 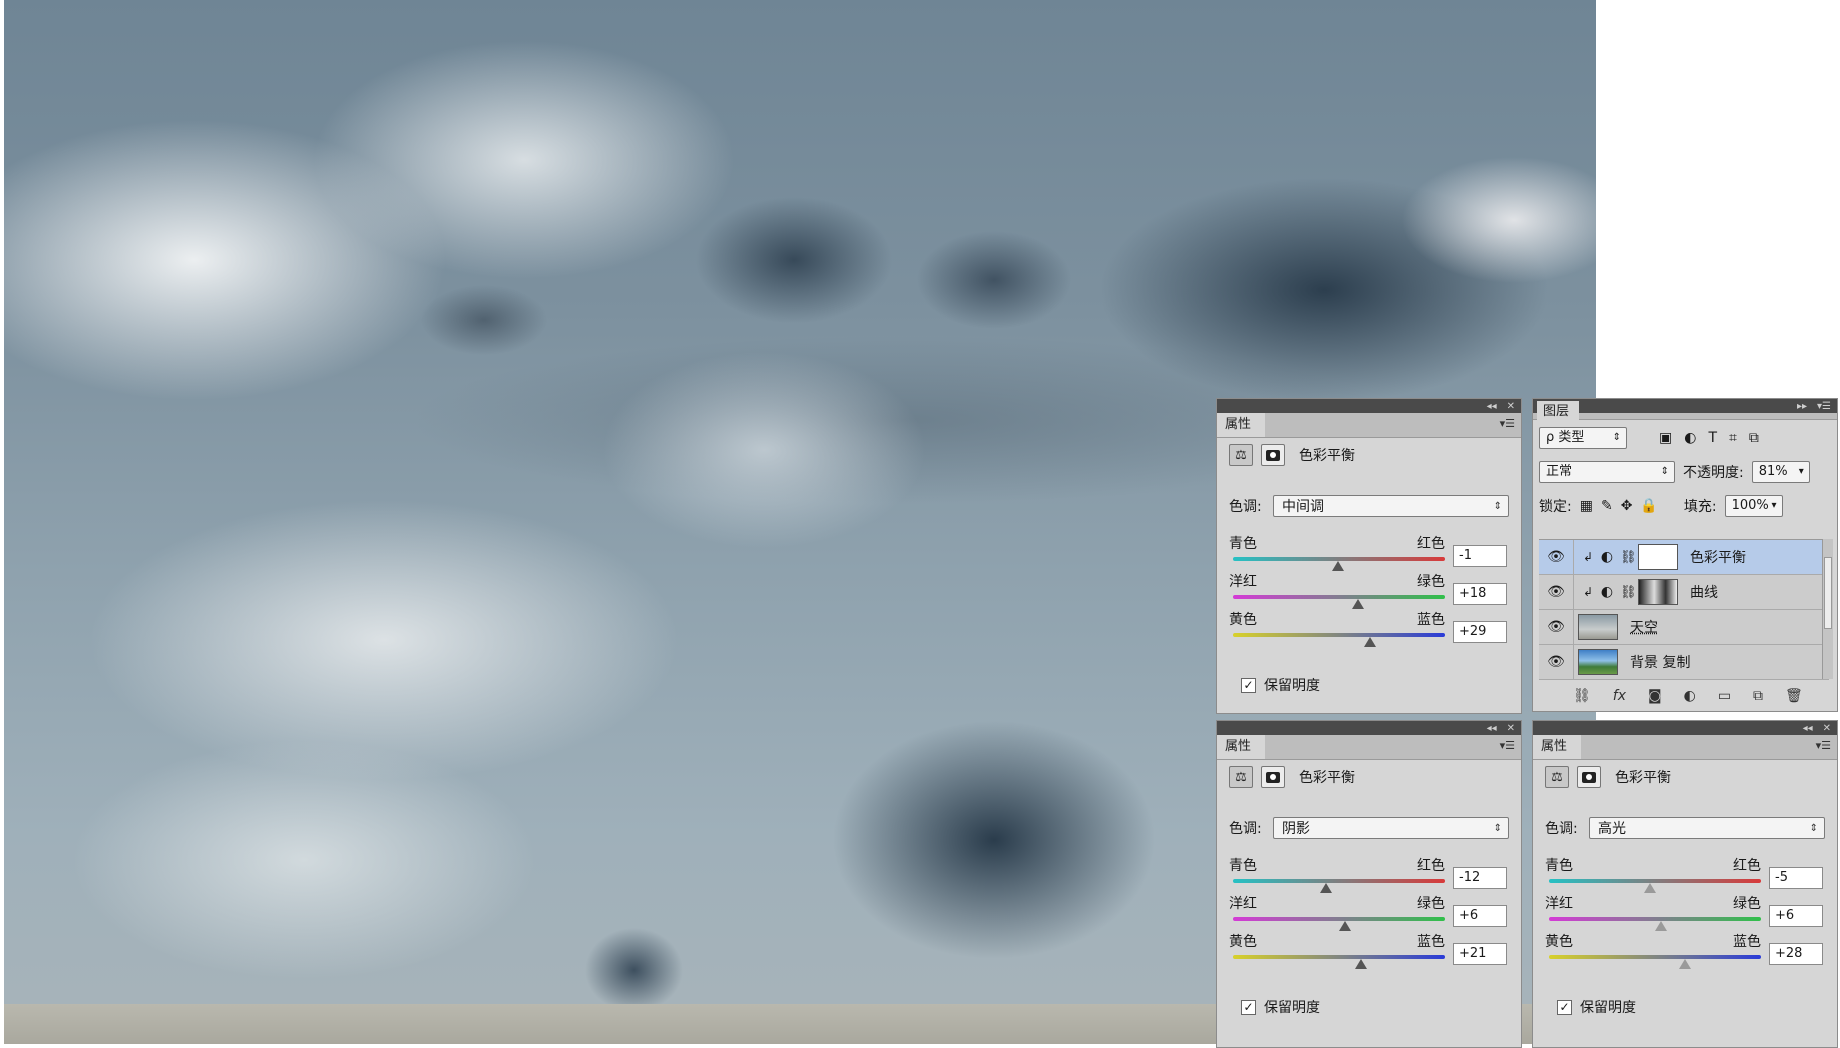 What do you see at coordinates (1582, 696) in the screenshot?
I see `link-layers-icon: ⛓` at bounding box center [1582, 696].